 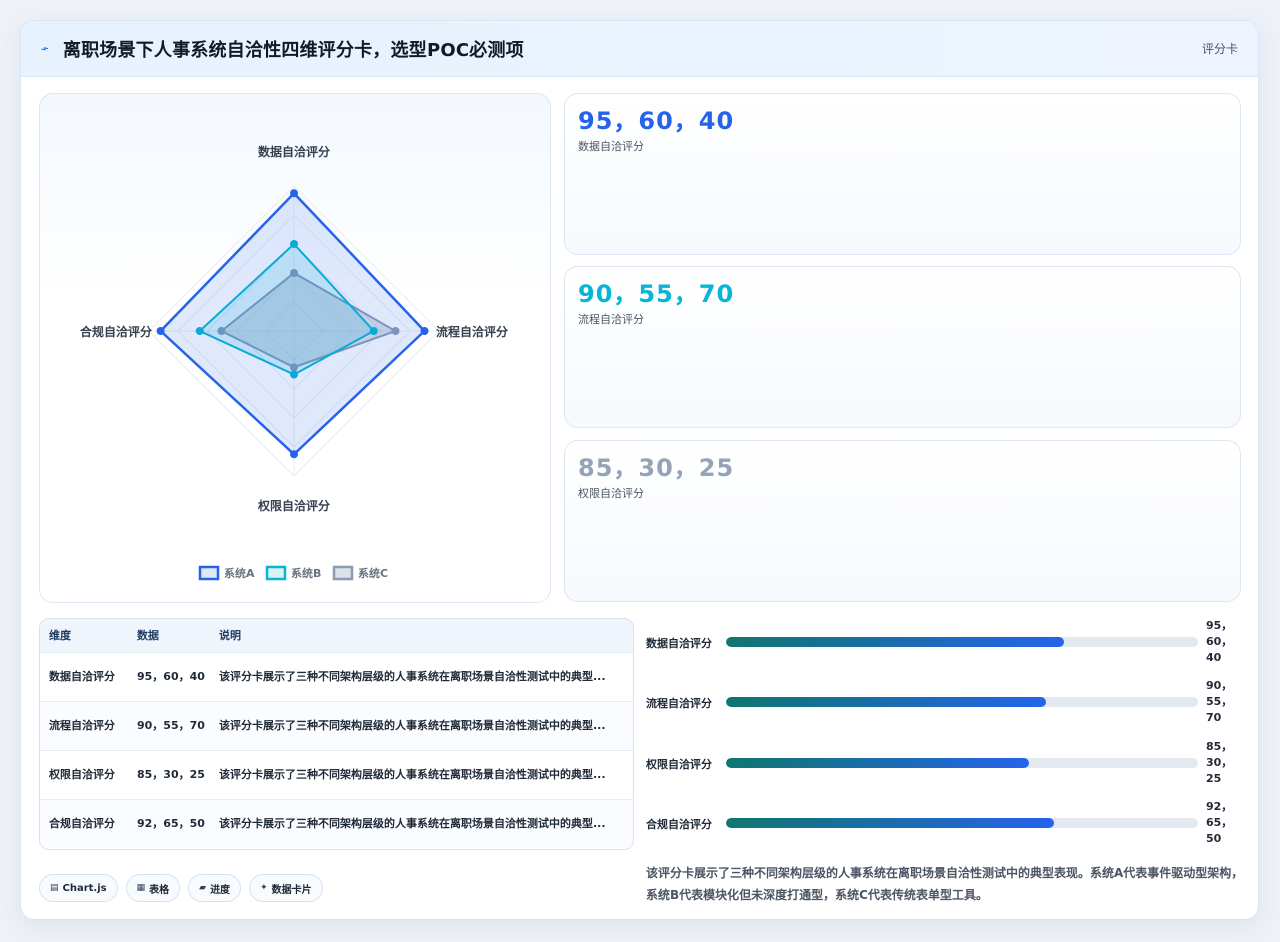 I want to click on legend-label: 系统A, so click(x=239, y=573).